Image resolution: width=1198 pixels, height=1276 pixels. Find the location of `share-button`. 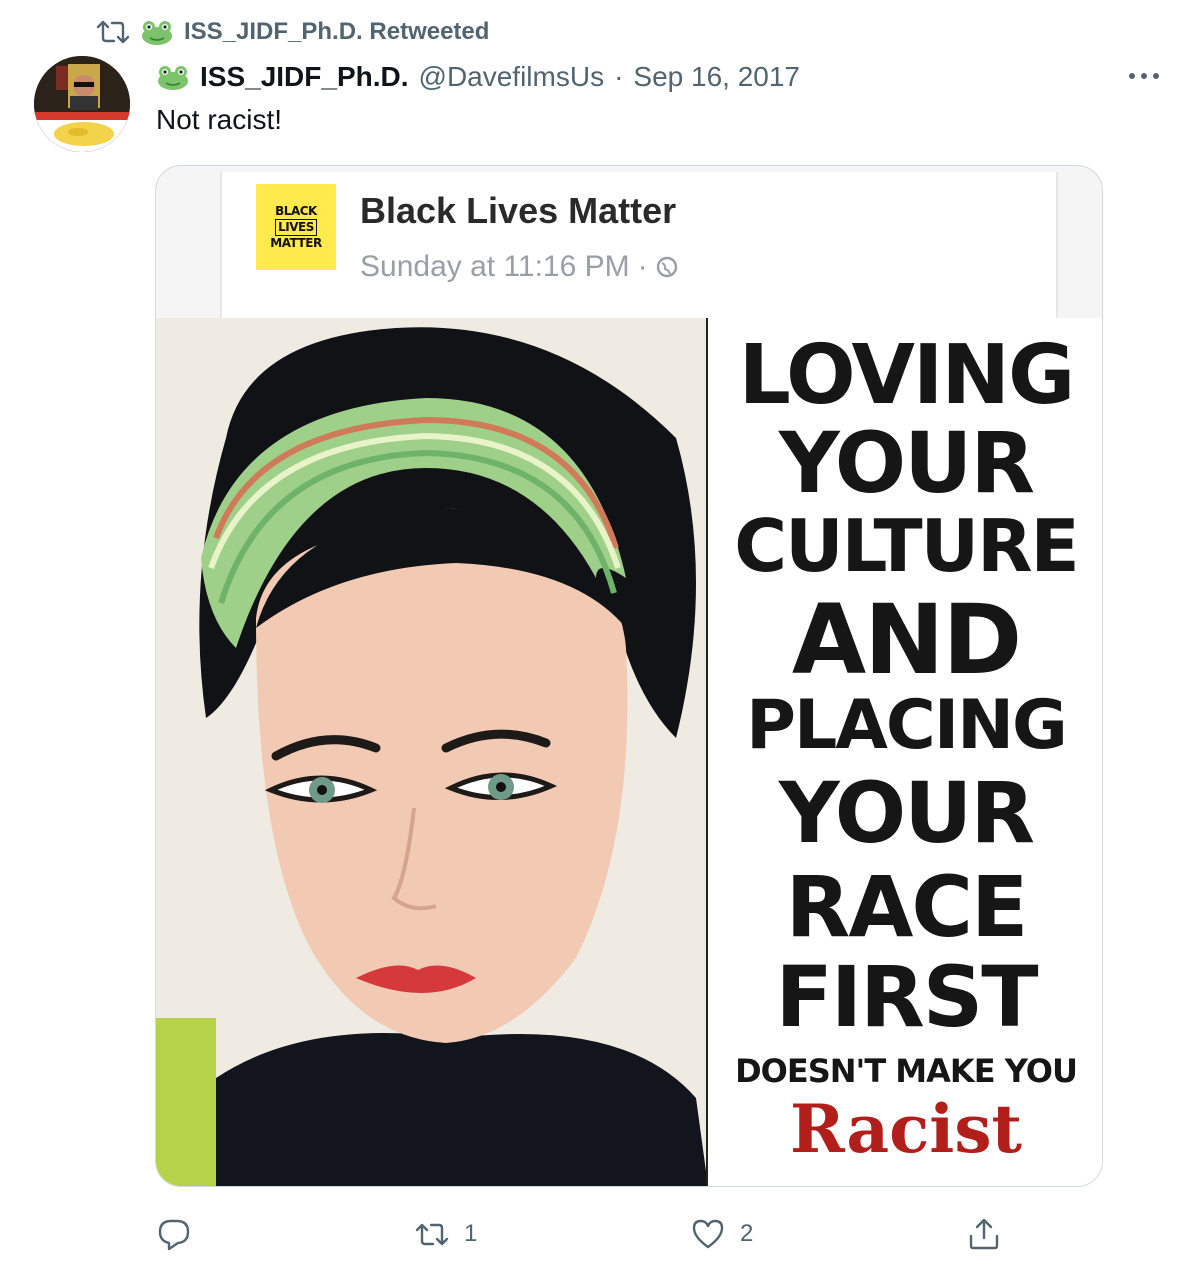

share-button is located at coordinates (984, 1234).